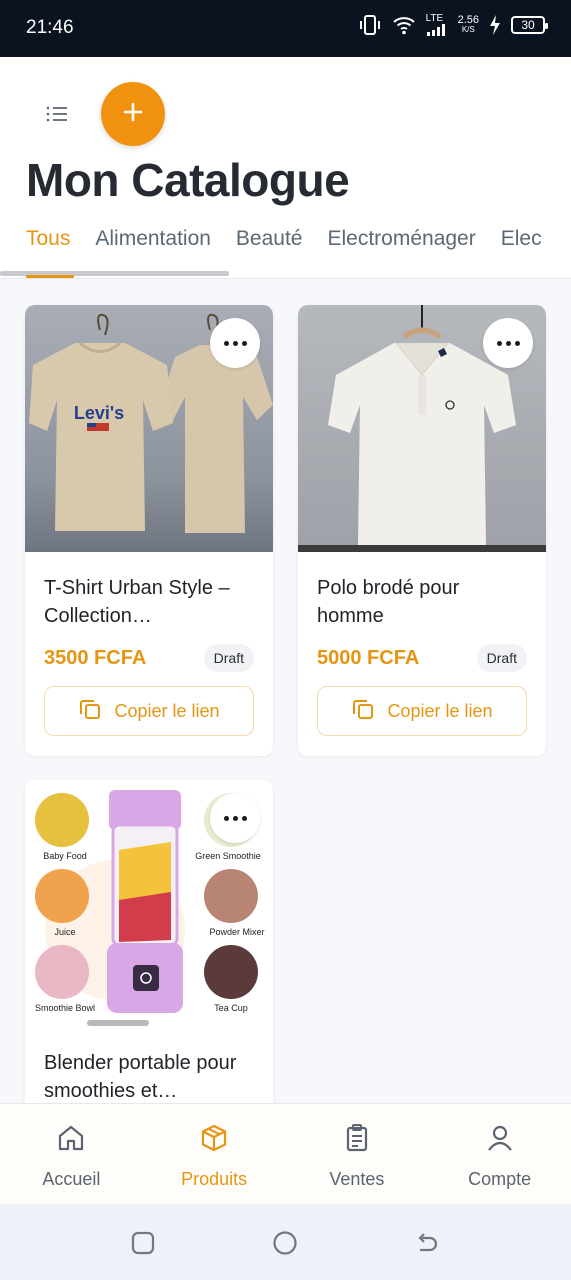  Describe the element at coordinates (401, 239) in the screenshot. I see `tab-electromenager: Electroménager` at that location.